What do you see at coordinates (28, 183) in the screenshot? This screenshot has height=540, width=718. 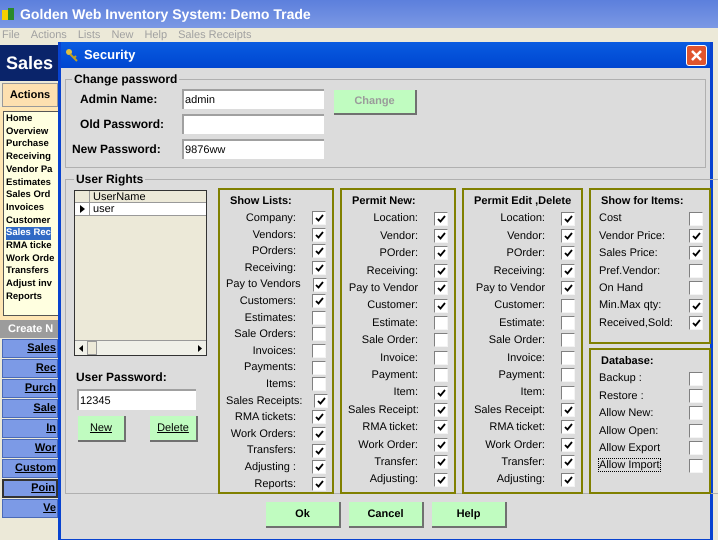 I see `sidebar-item: Estimates` at bounding box center [28, 183].